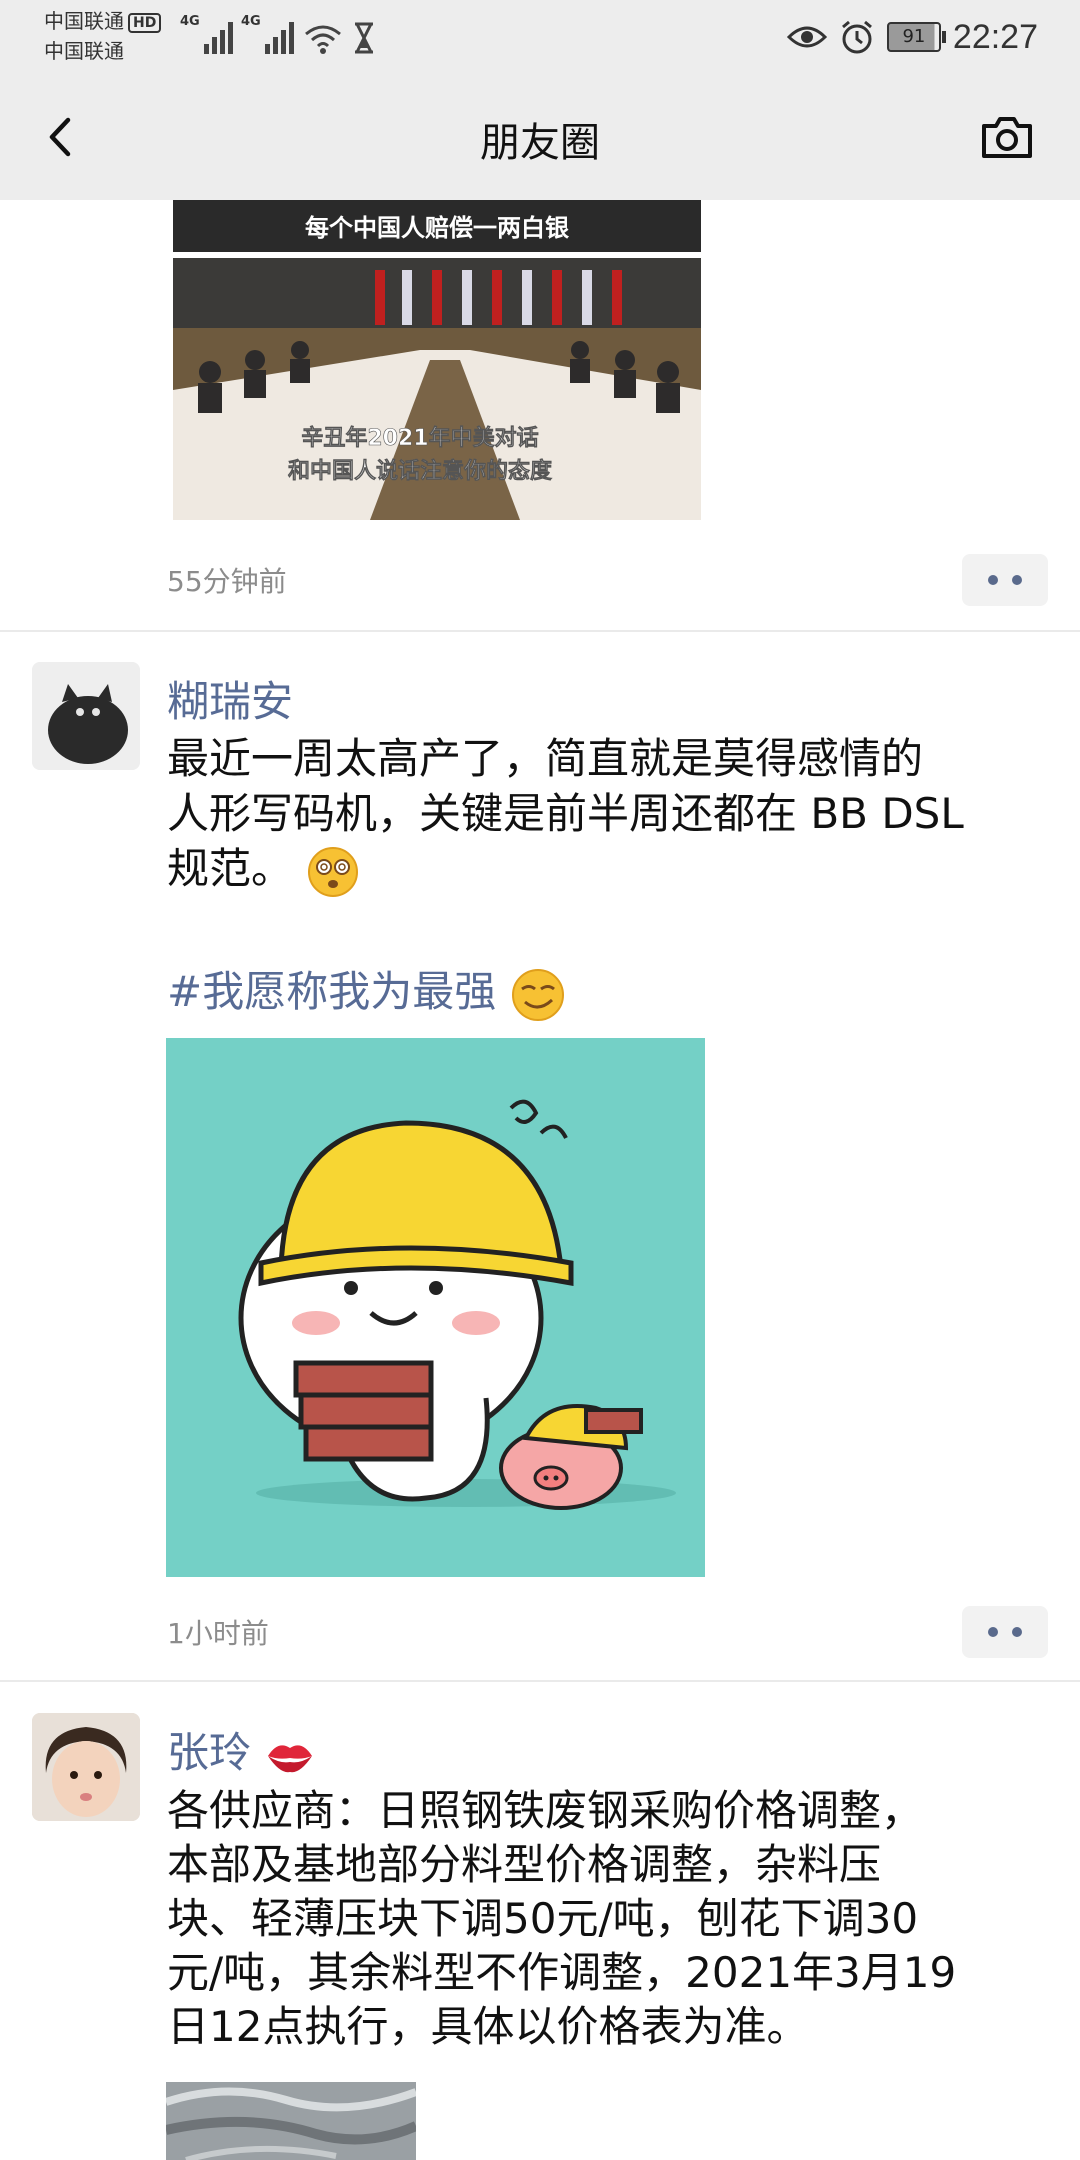 The image size is (1080, 2160). What do you see at coordinates (437, 228) in the screenshot?
I see `meeting-caption-top: 每个中国人赔偿一两白银` at bounding box center [437, 228].